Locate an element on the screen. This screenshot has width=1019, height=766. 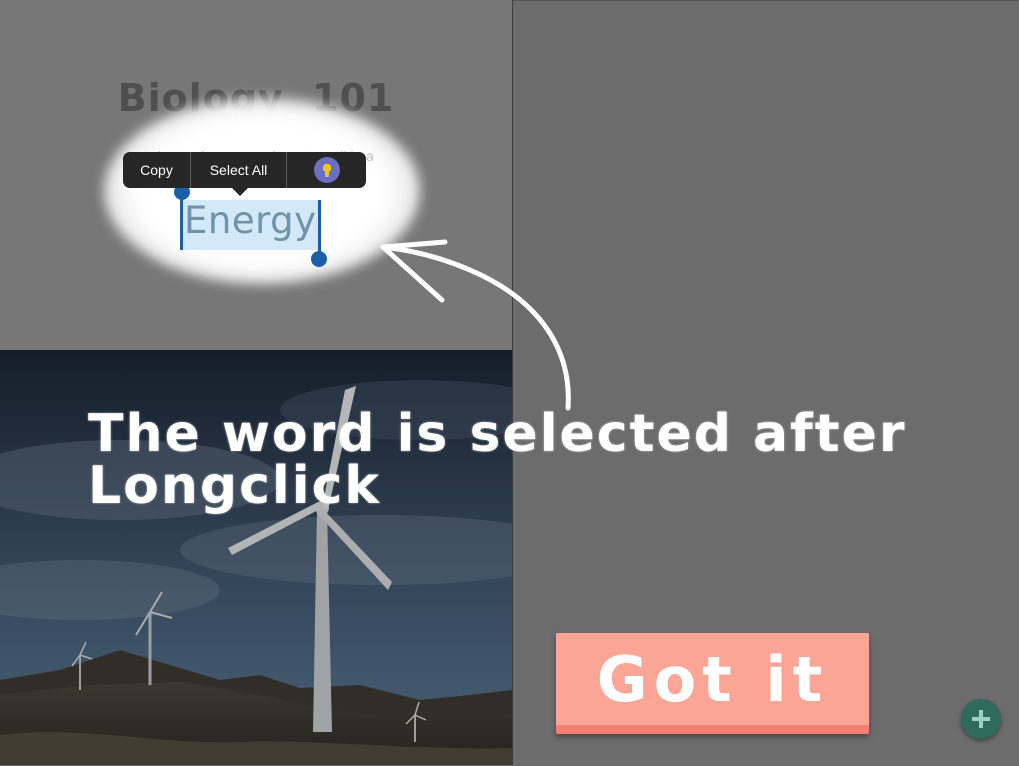
plus-icon is located at coordinates (981, 719).